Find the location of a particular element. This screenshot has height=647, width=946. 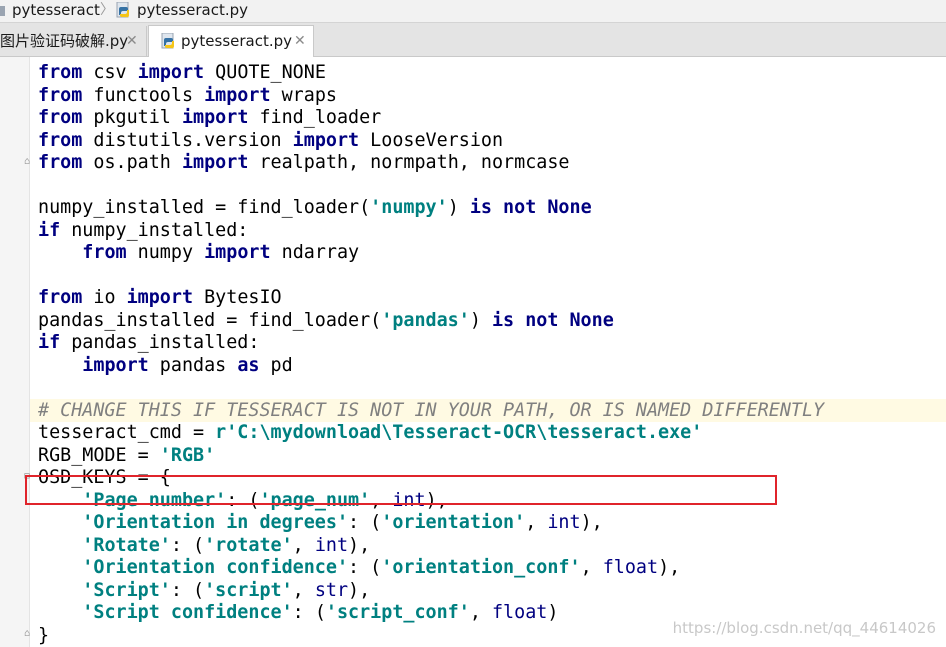

code-line: from pkgutil import find_loader is located at coordinates (431, 118).